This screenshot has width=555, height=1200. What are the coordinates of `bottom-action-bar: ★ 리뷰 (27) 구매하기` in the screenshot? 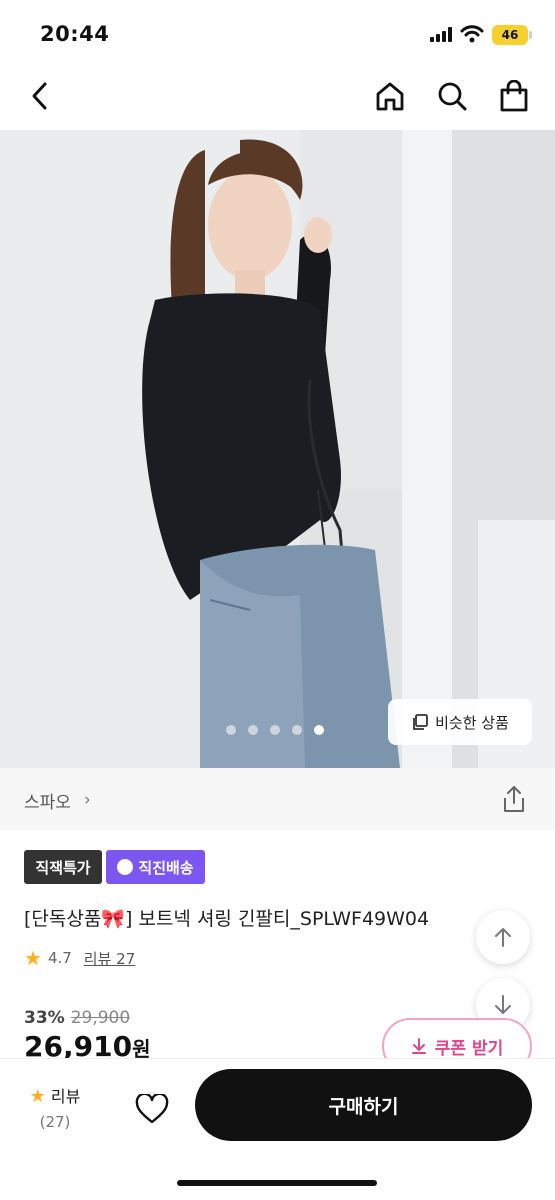 It's located at (277, 1129).